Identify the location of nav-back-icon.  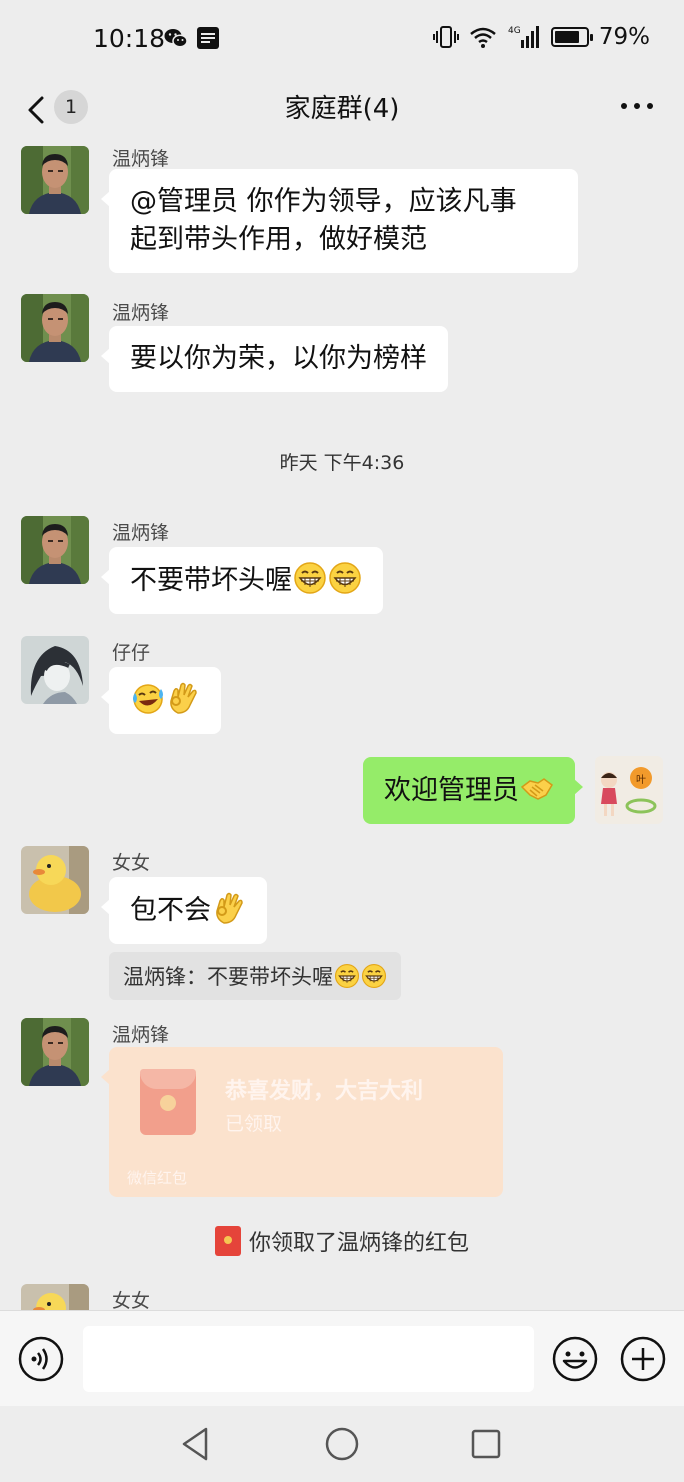
(196, 1444).